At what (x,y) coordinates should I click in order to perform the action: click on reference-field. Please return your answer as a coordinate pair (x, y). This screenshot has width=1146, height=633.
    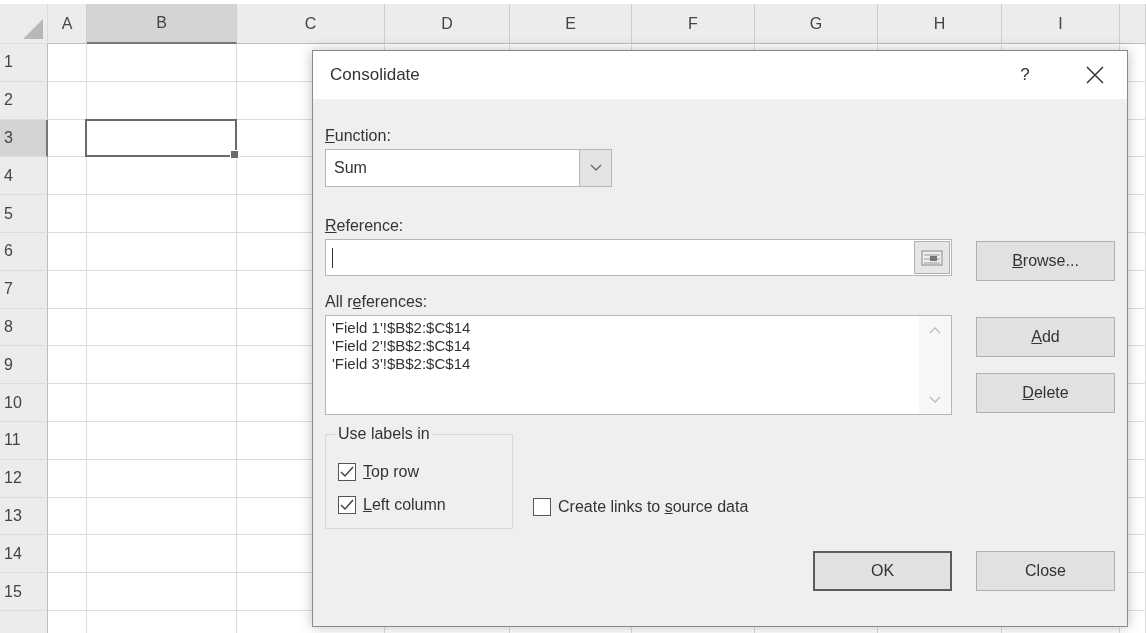
    Looking at the image, I should click on (638, 257).